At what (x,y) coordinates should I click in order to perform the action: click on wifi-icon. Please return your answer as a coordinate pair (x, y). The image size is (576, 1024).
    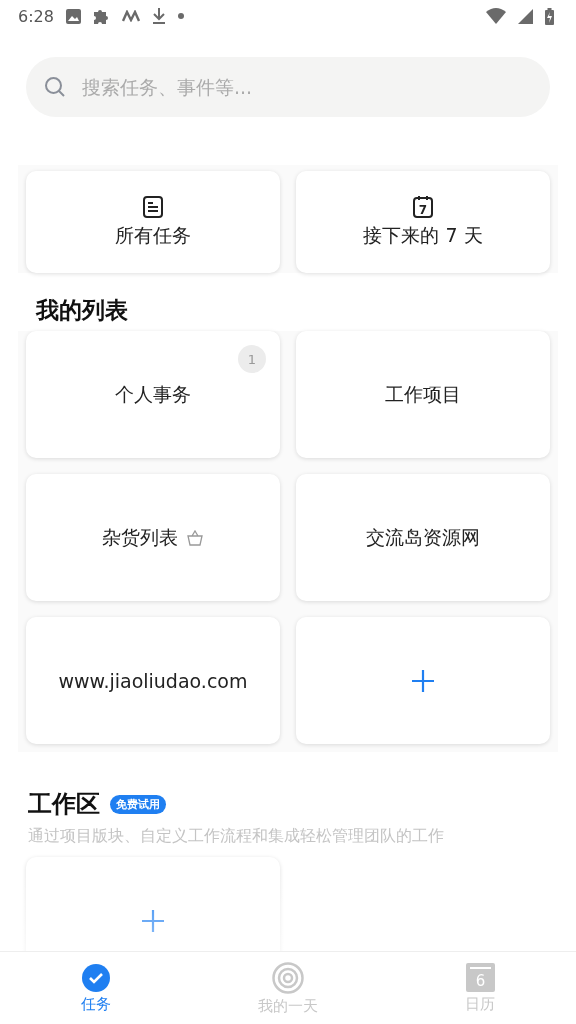
    Looking at the image, I should click on (496, 16).